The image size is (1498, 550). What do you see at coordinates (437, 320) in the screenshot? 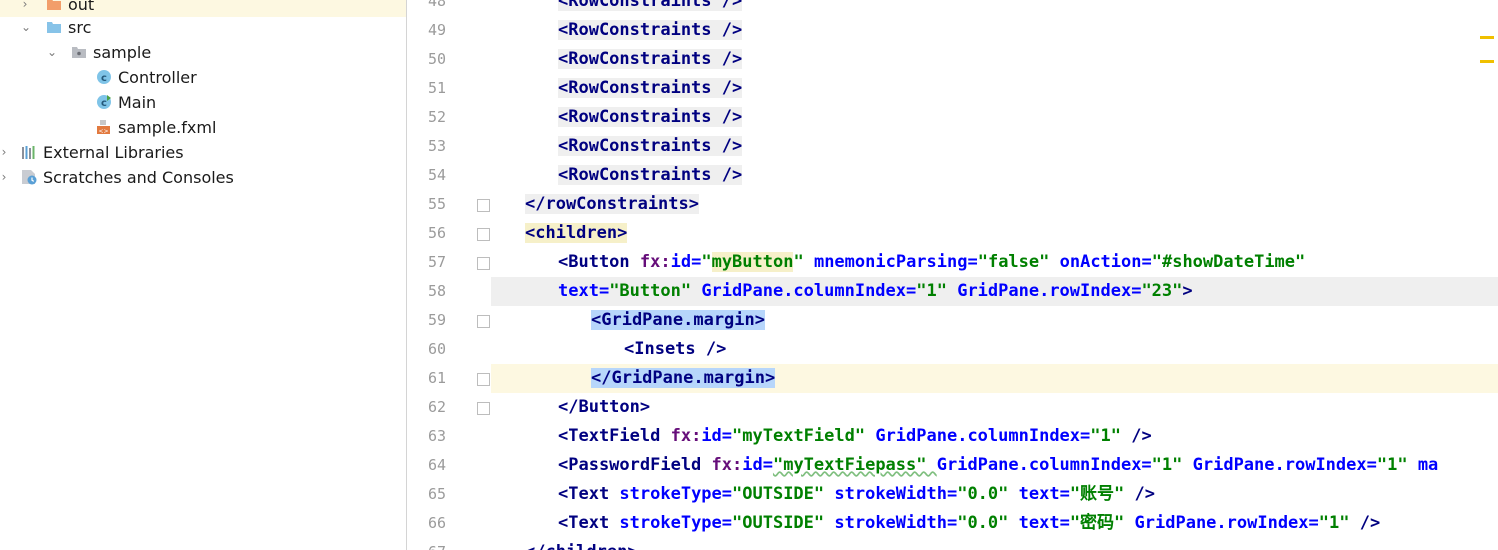
I see `line-number: 59` at bounding box center [437, 320].